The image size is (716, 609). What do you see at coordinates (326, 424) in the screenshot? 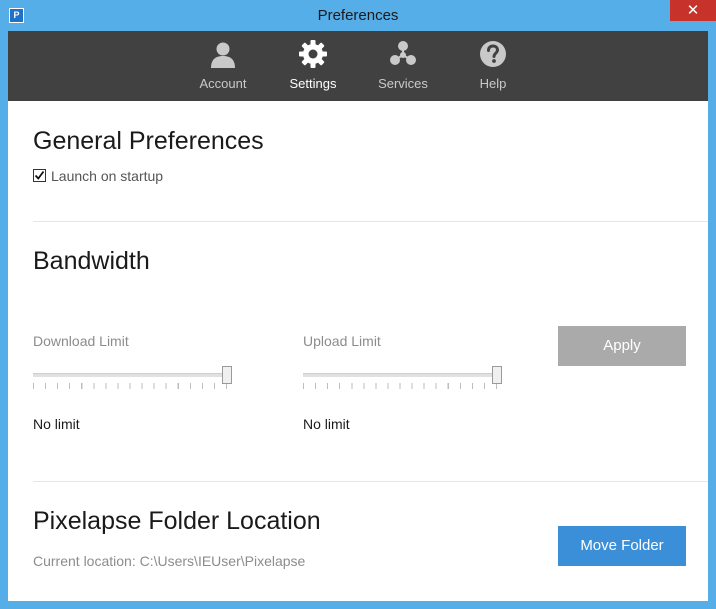
I see `upload-limit-value: No limit` at bounding box center [326, 424].